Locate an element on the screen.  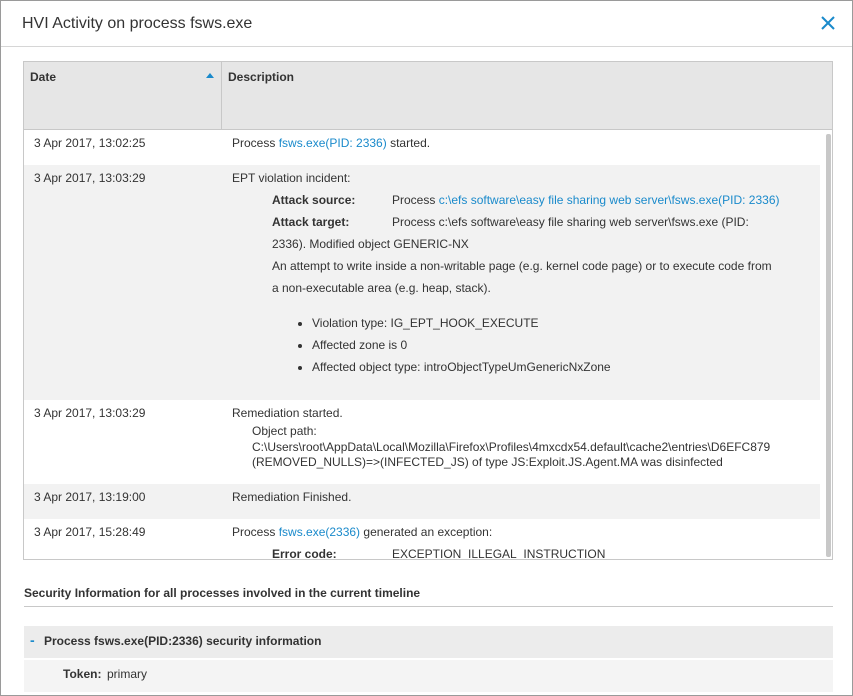
list-item: Violation type: IG_EPT_HOOK_EXECUTE is located at coordinates (566, 323).